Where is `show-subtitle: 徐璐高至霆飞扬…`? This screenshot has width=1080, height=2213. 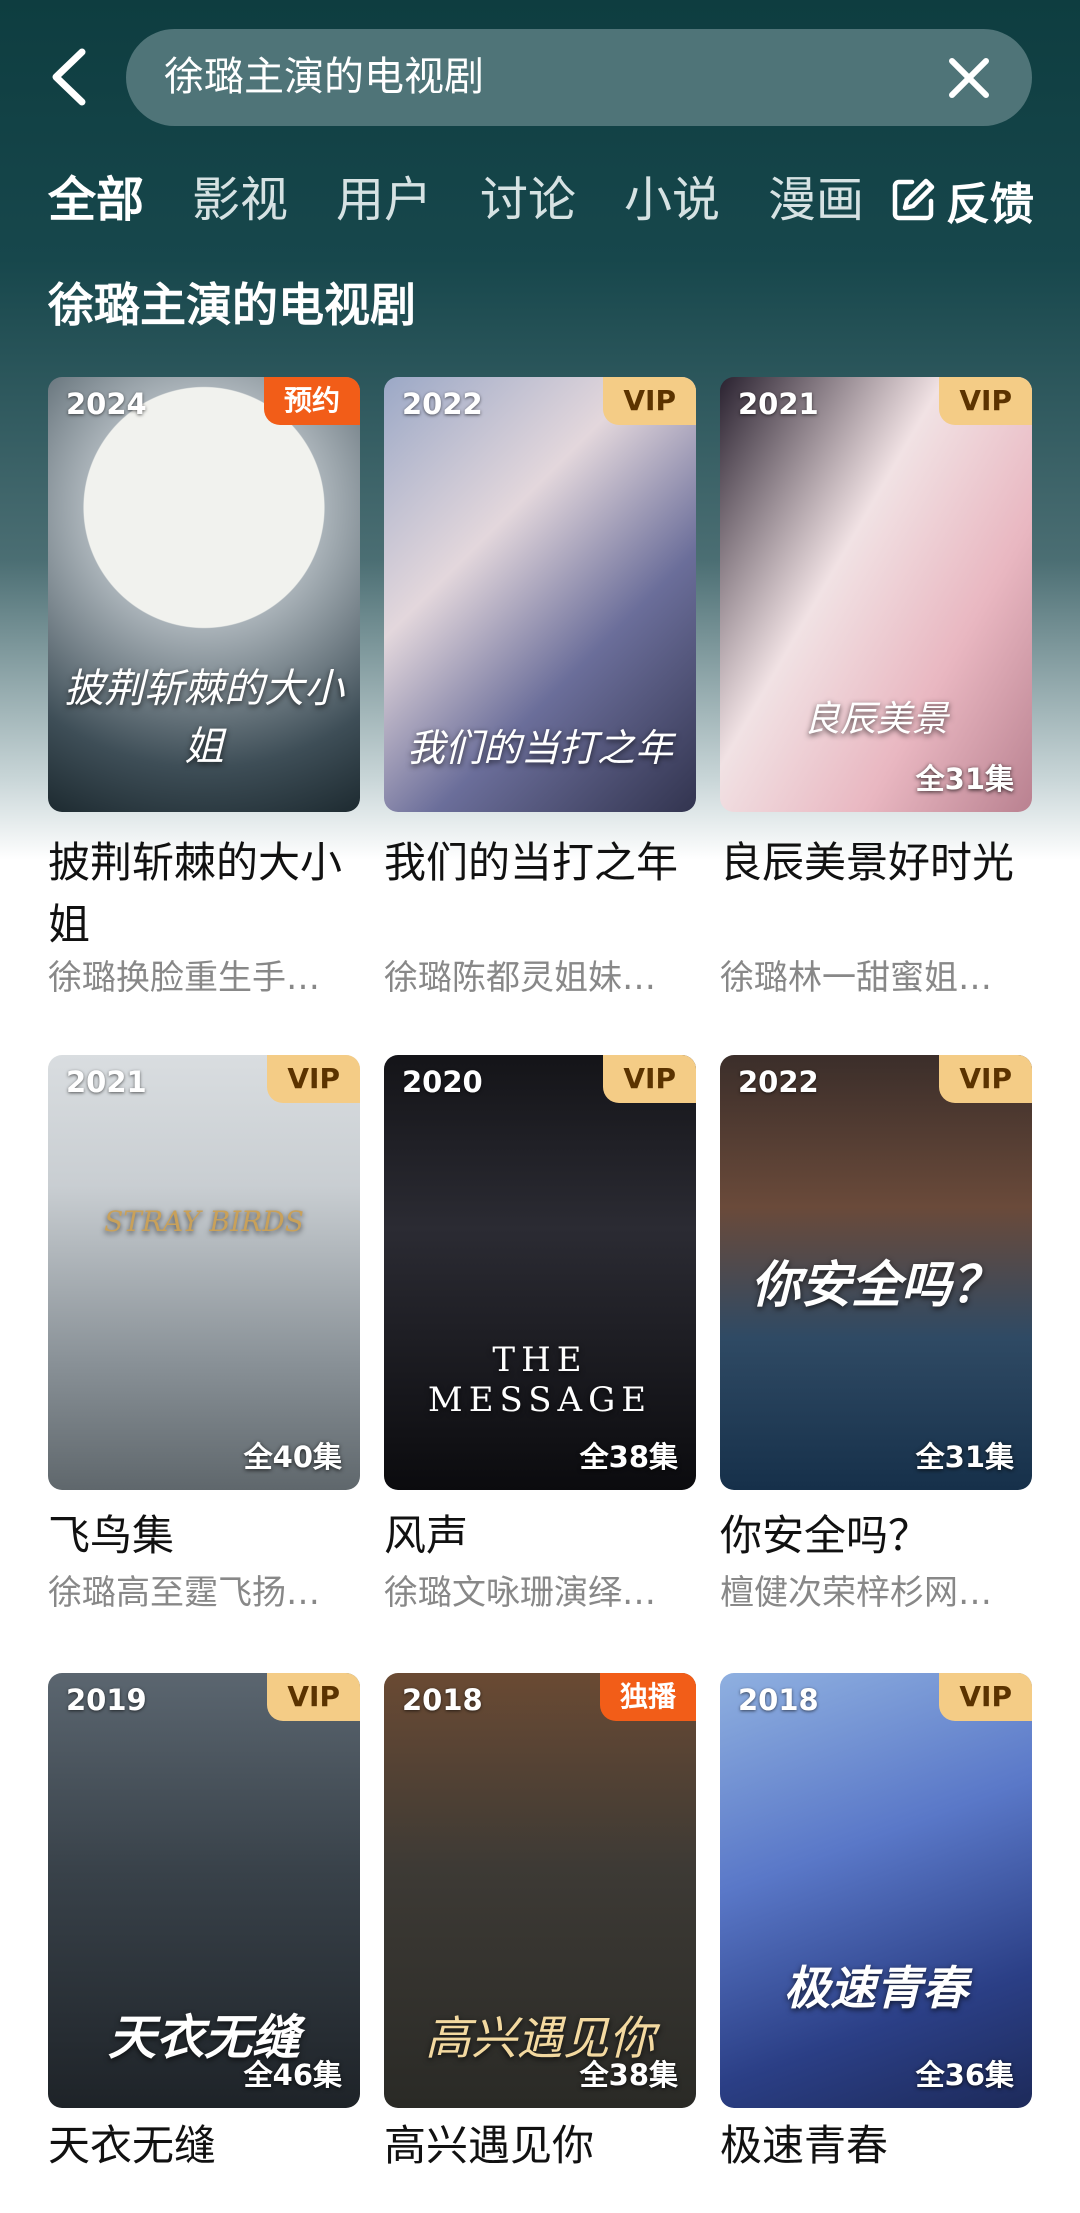
show-subtitle: 徐璐高至霆飞扬… is located at coordinates (184, 1593).